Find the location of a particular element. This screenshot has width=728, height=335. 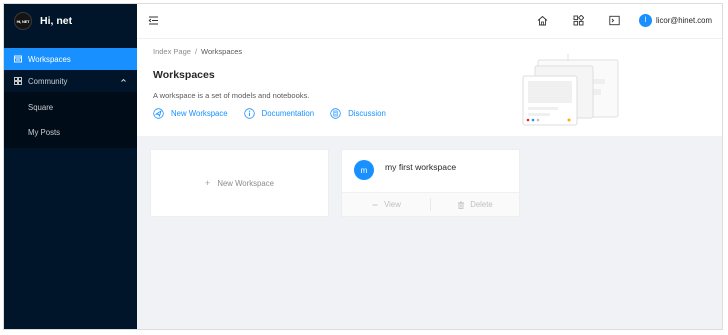

workspace-avatar: m is located at coordinates (364, 170).